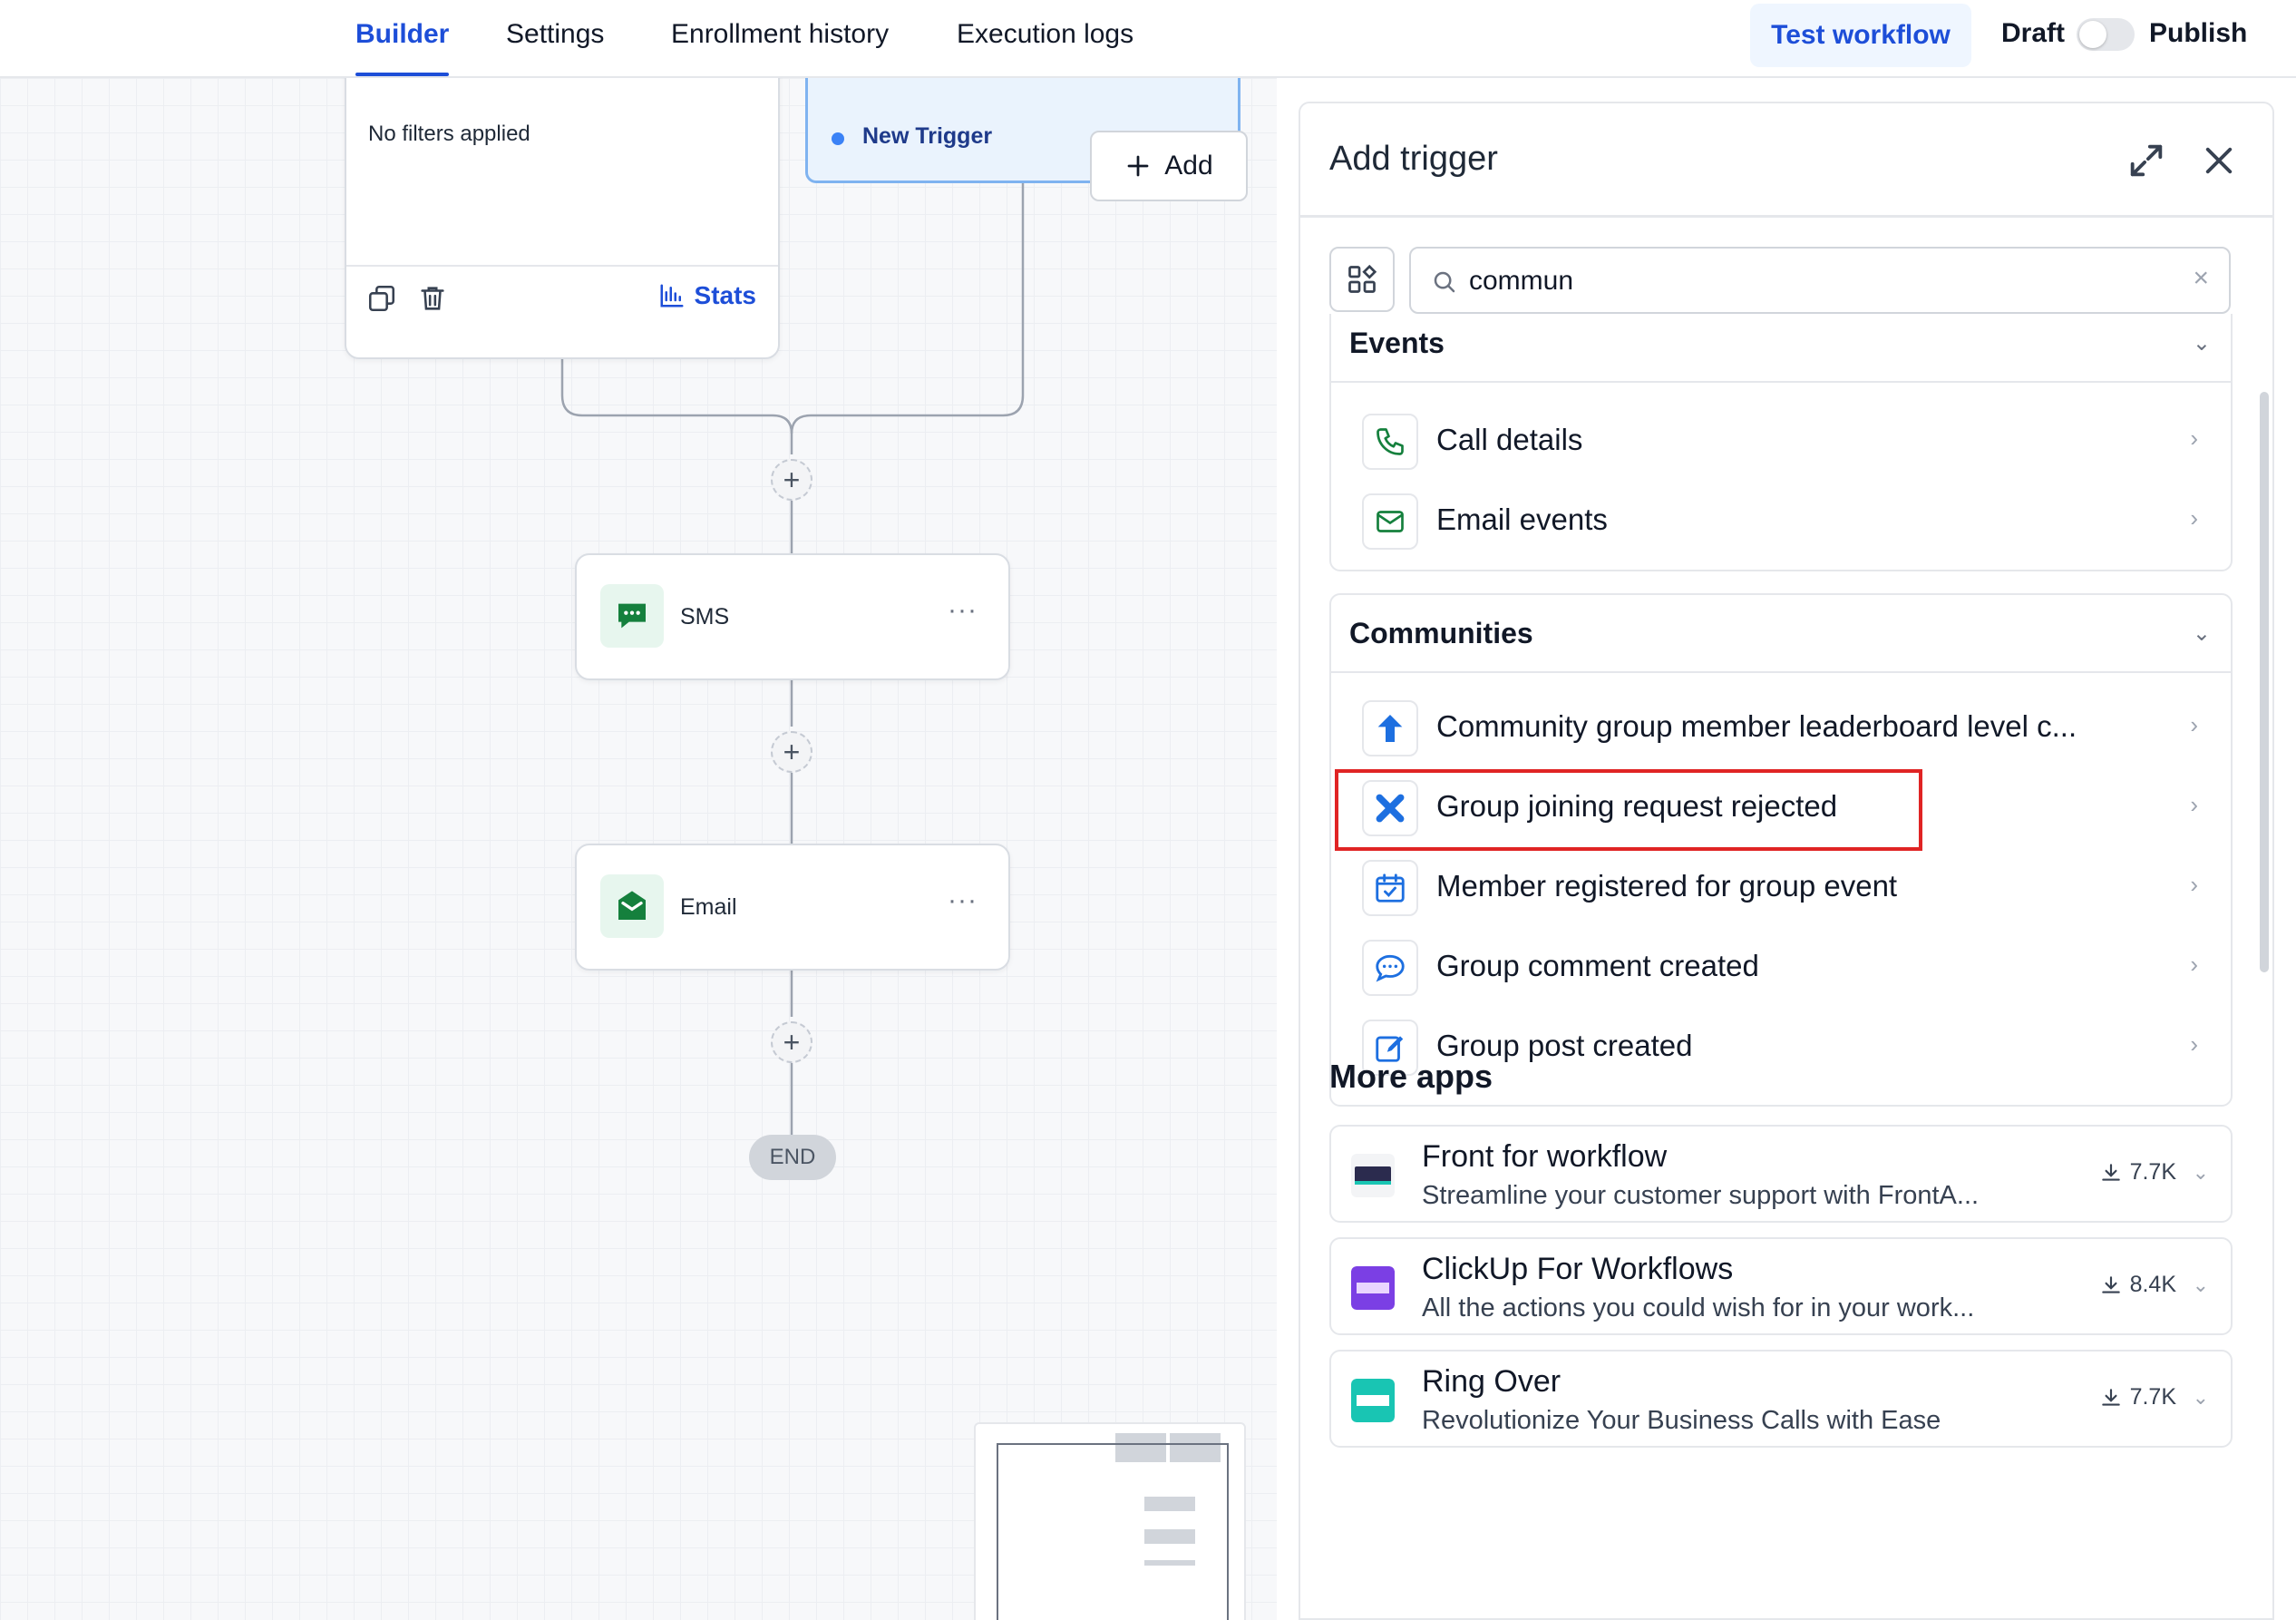  I want to click on more-apps-heading: More apps, so click(1411, 1076).